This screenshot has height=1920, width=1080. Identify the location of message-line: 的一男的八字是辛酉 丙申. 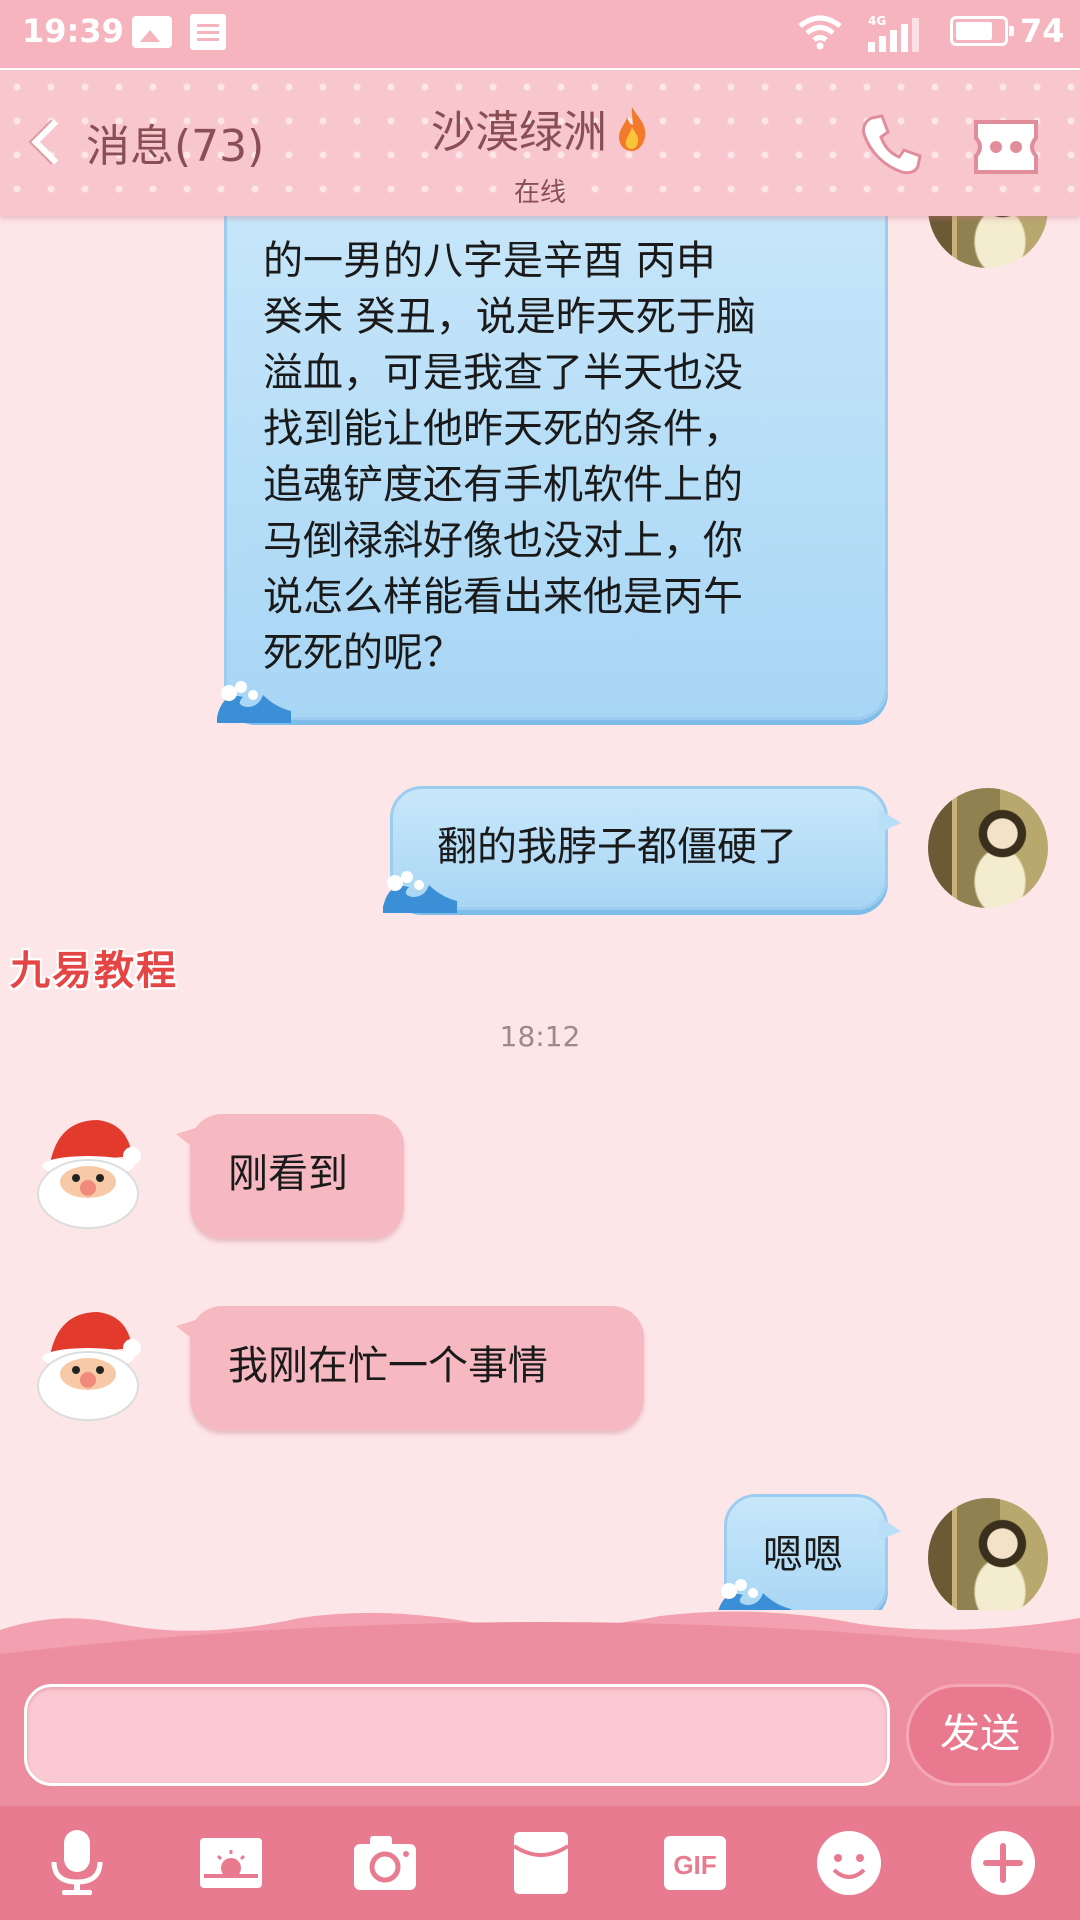
(489, 261).